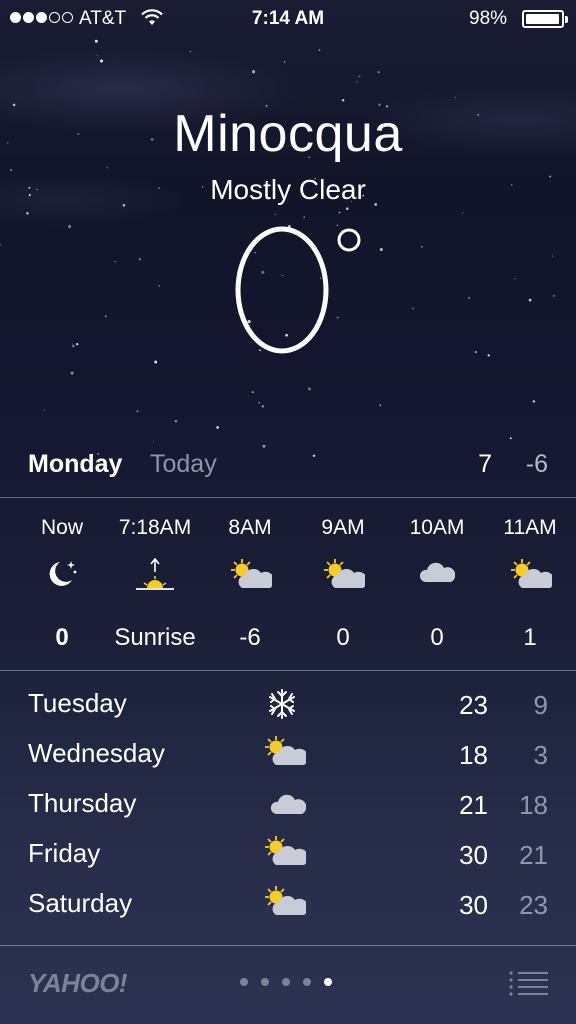 The image size is (576, 1024). I want to click on hour-time: 8AM, so click(250, 527).